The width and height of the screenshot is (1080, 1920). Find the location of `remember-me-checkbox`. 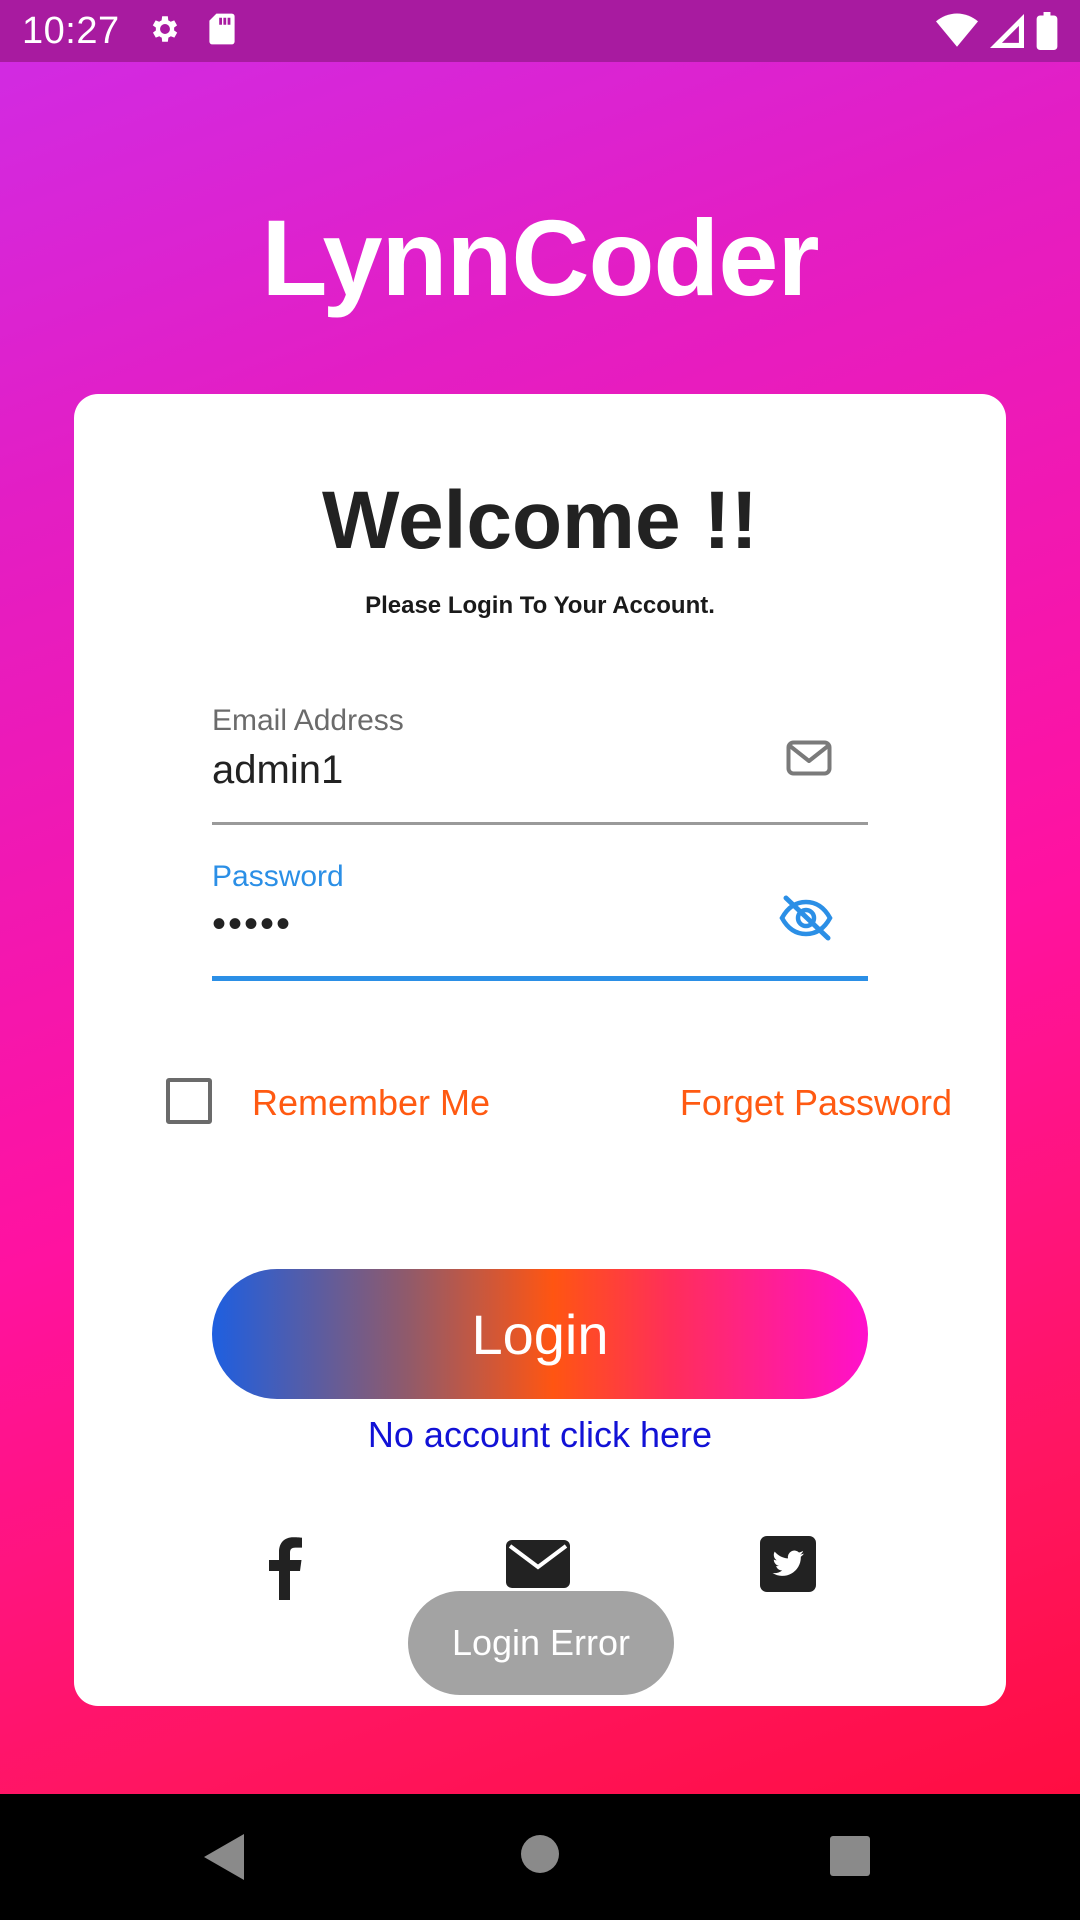

remember-me-checkbox is located at coordinates (189, 1101).